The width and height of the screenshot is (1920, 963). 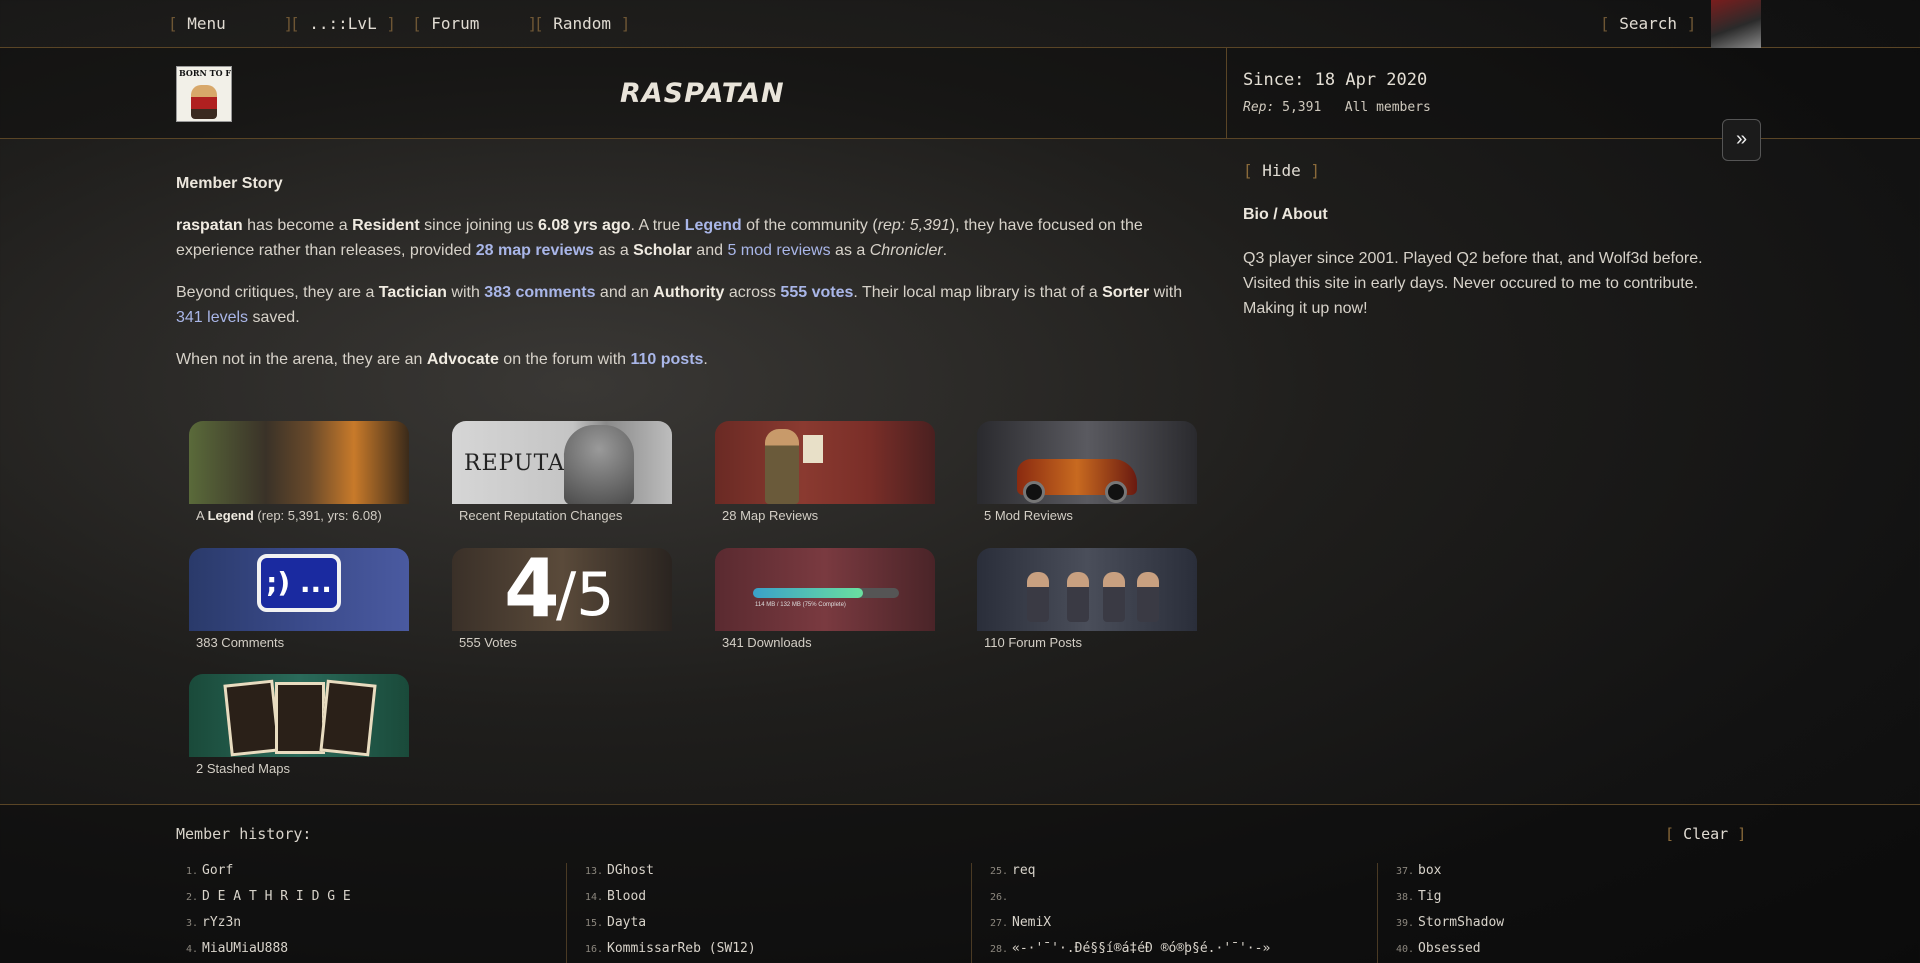 I want to click on votes-link: 555 votes, so click(x=816, y=292).